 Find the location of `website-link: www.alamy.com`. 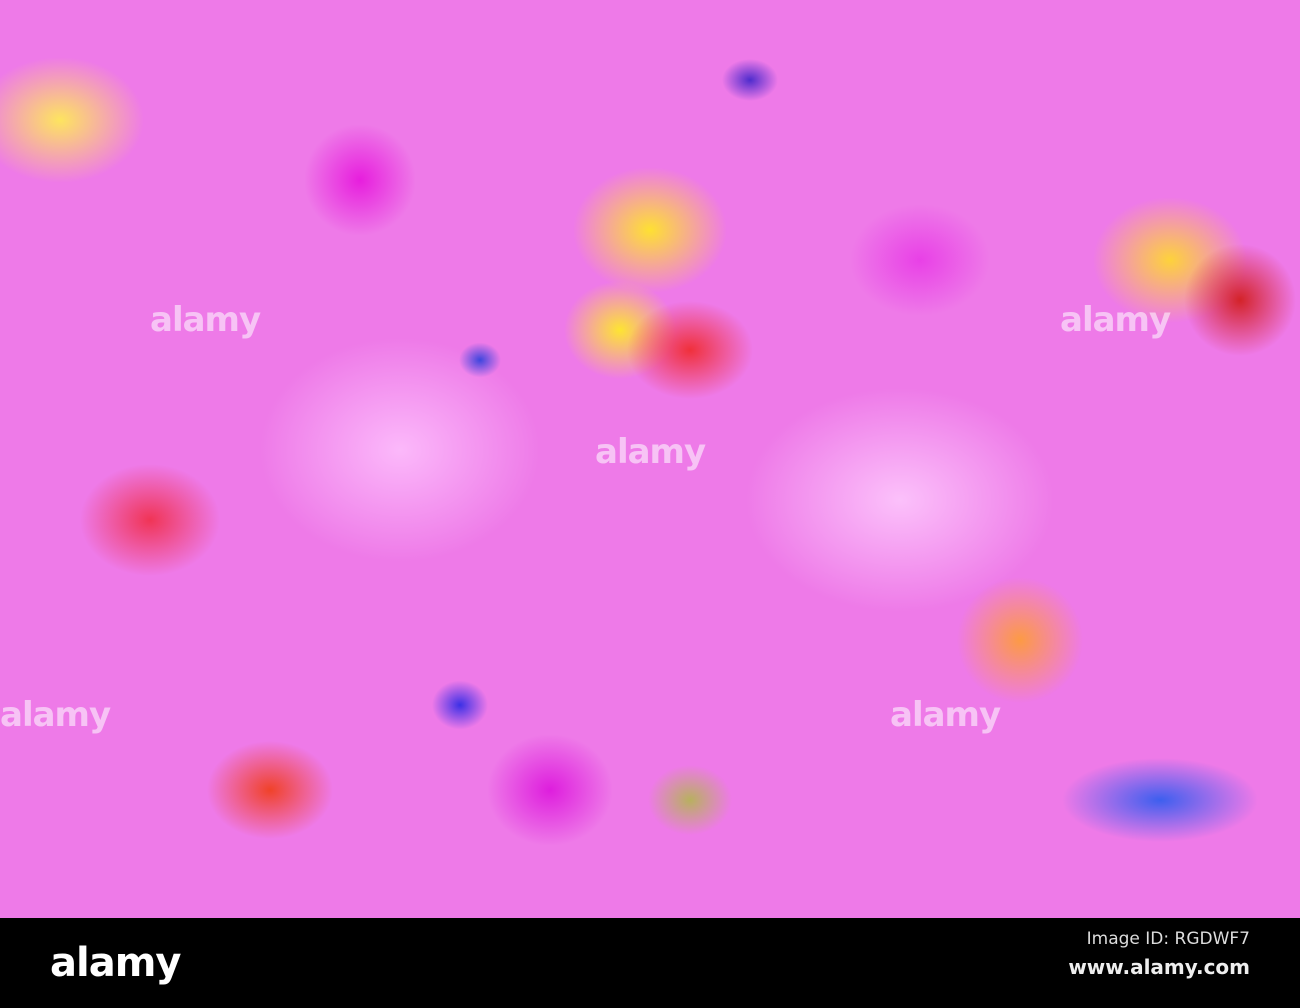

website-link: www.alamy.com is located at coordinates (1159, 967).